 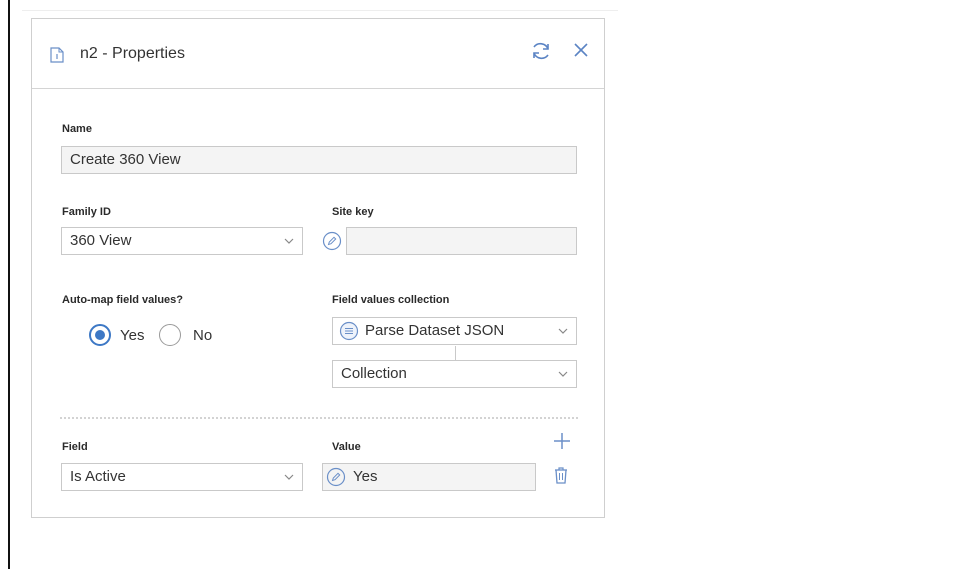 What do you see at coordinates (86, 212) in the screenshot?
I see `family-id-label: Family ID` at bounding box center [86, 212].